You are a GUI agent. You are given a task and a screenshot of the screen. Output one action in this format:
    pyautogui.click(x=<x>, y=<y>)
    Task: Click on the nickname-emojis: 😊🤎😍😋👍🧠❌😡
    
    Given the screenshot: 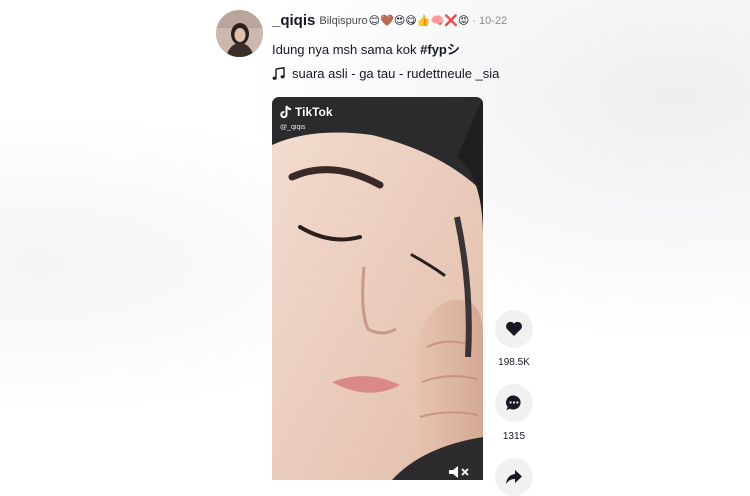 What is the action you would take?
    pyautogui.click(x=419, y=21)
    